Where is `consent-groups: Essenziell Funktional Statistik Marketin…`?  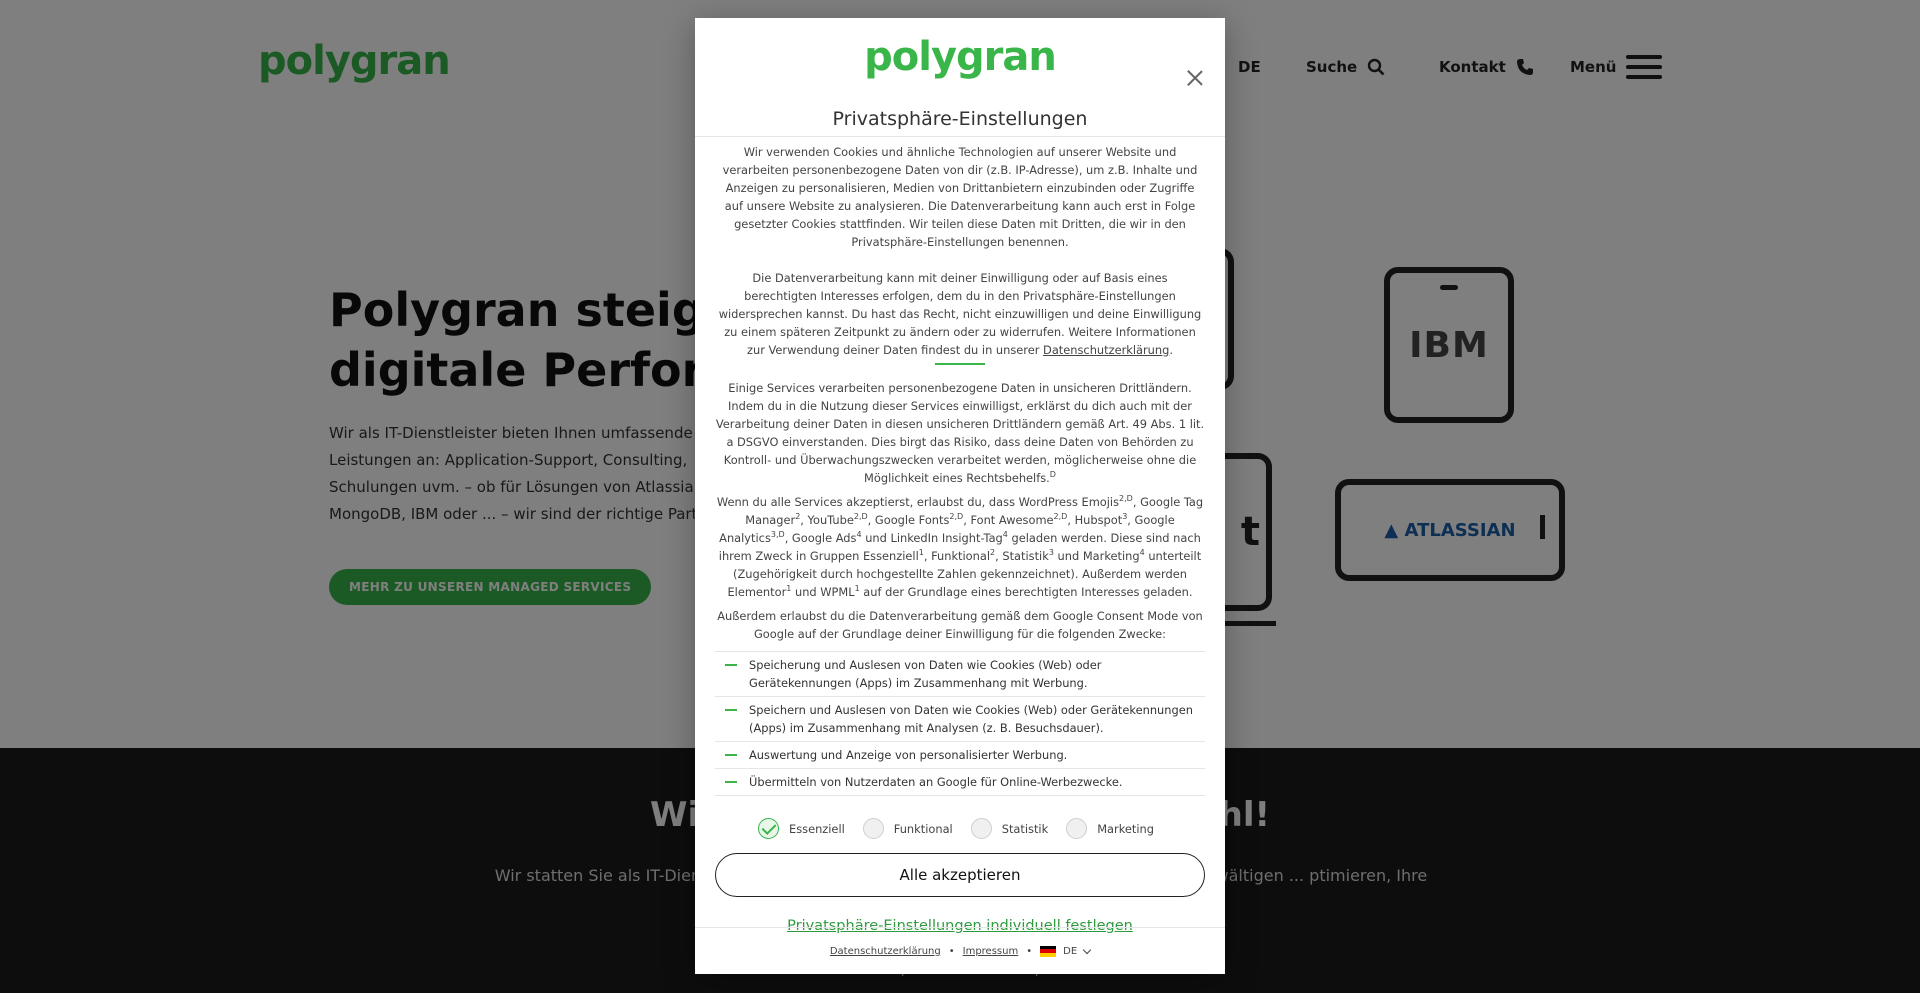
consent-groups: Essenziell Funktional Statistik Marketin… is located at coordinates (960, 828).